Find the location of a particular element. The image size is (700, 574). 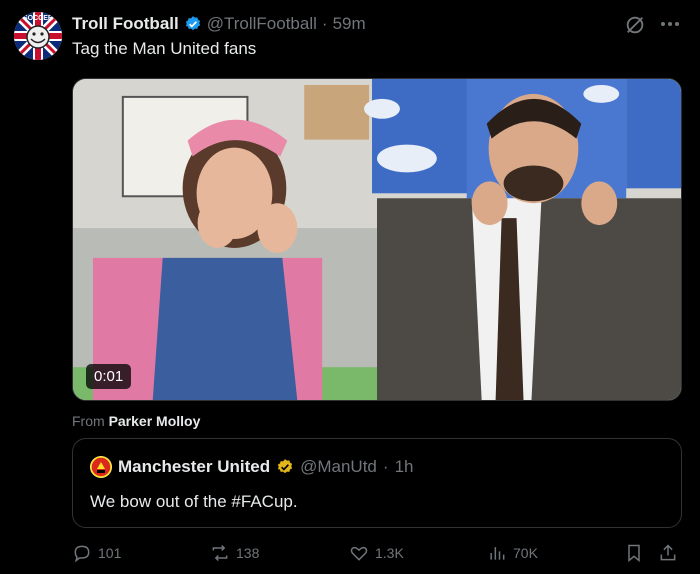

video-attribution: From Parker Molloy is located at coordinates (136, 421).